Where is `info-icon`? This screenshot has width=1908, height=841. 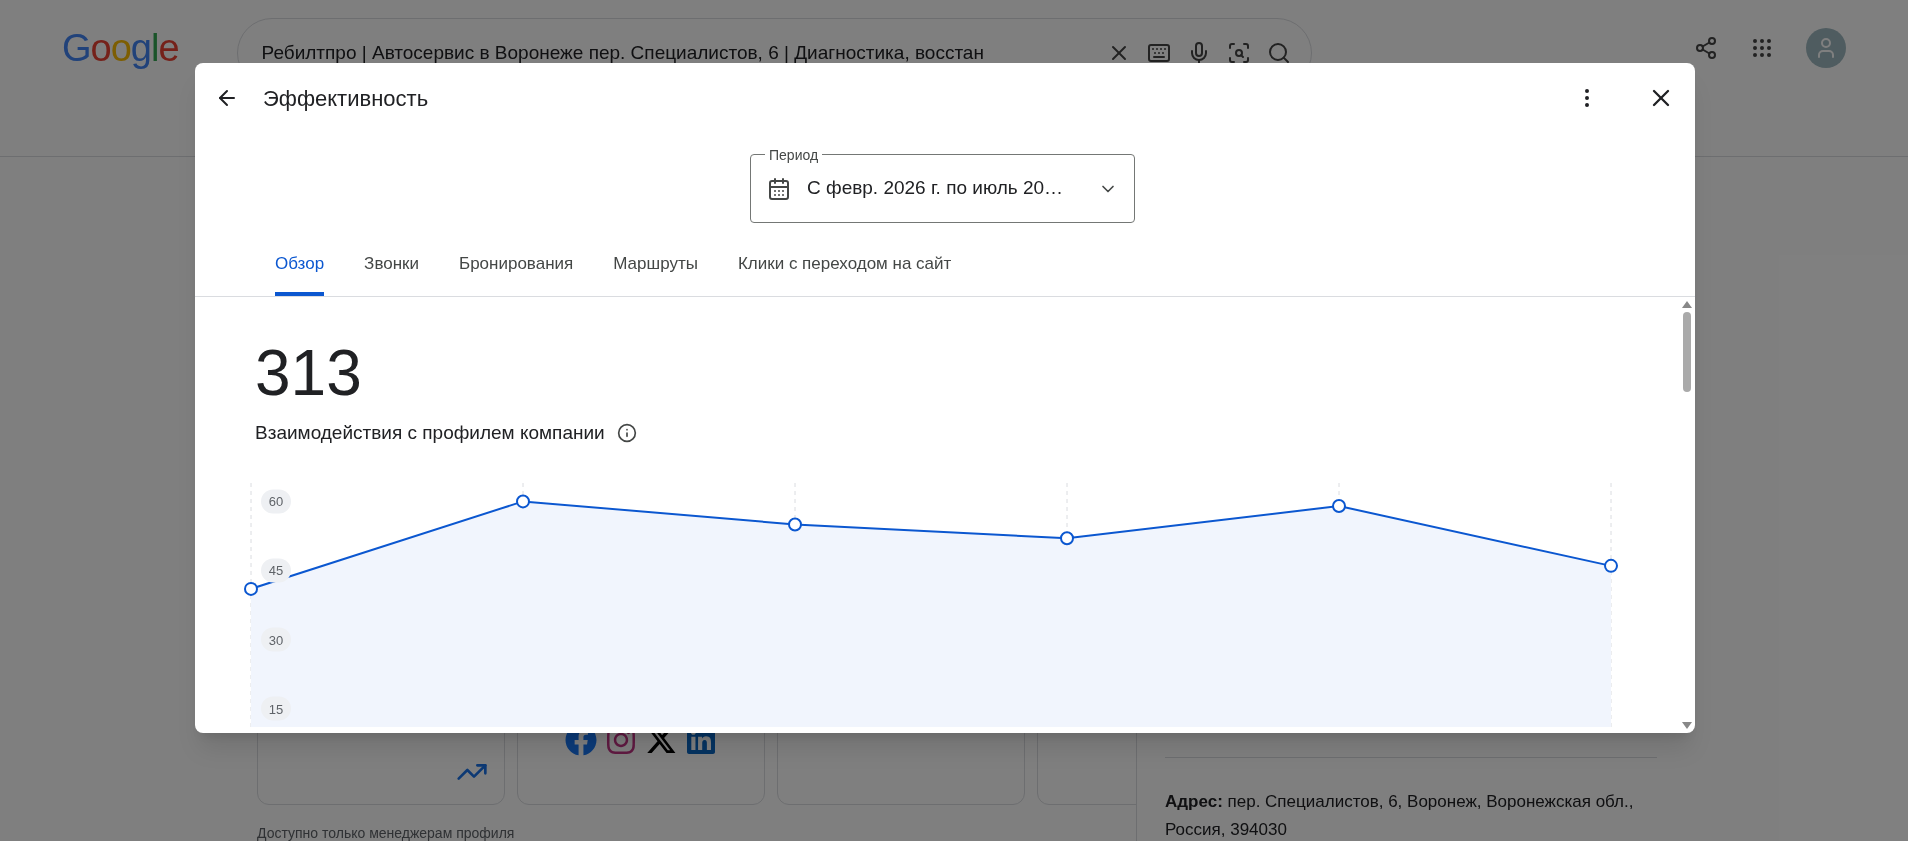
info-icon is located at coordinates (626, 432).